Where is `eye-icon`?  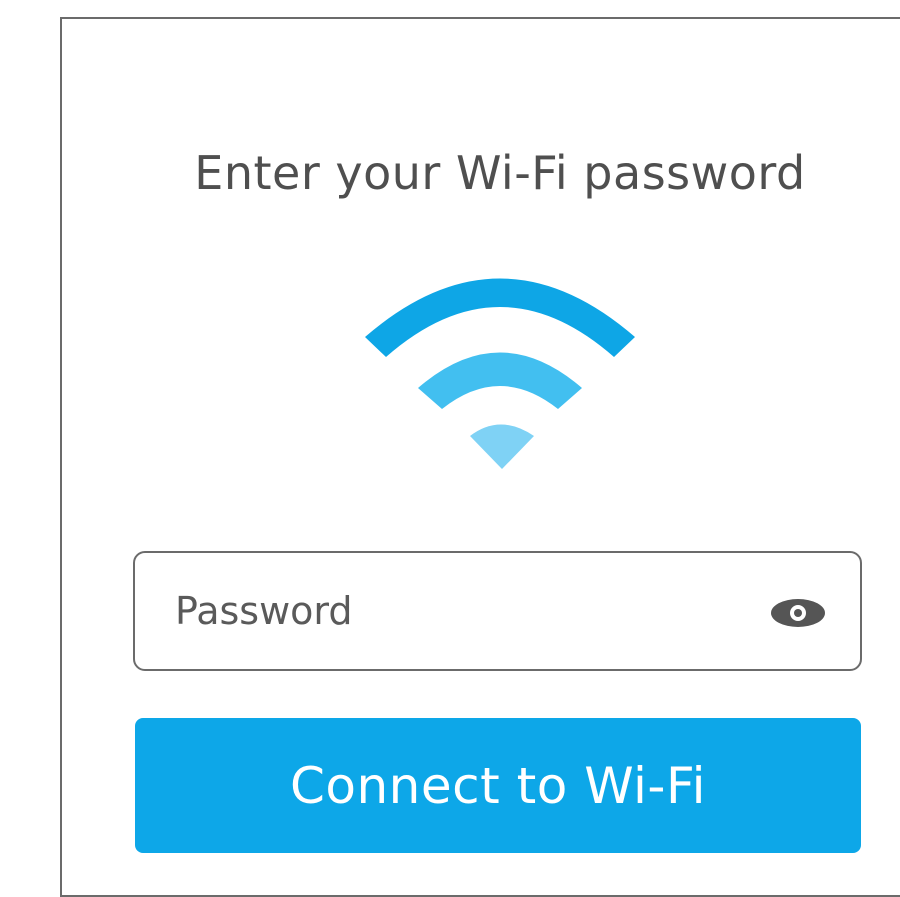 eye-icon is located at coordinates (798, 613).